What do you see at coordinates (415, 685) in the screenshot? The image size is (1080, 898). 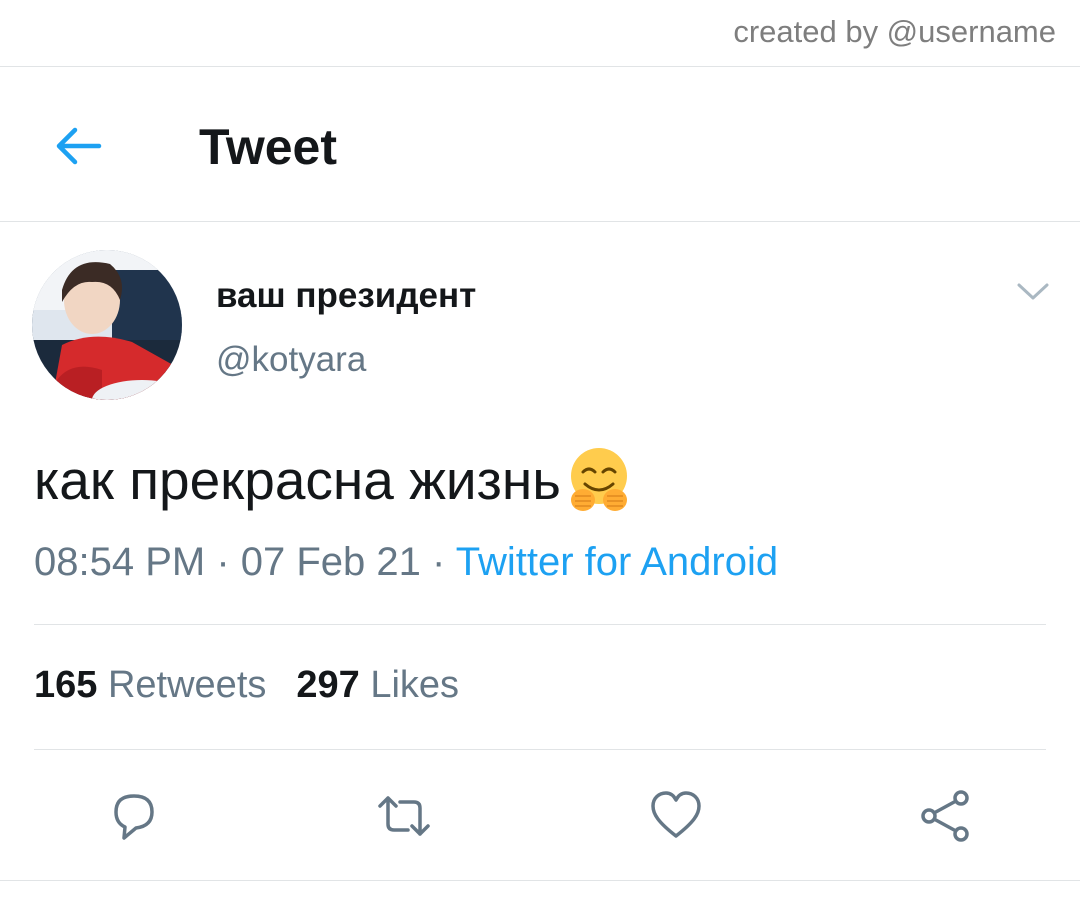 I see `likes-label: Likes` at bounding box center [415, 685].